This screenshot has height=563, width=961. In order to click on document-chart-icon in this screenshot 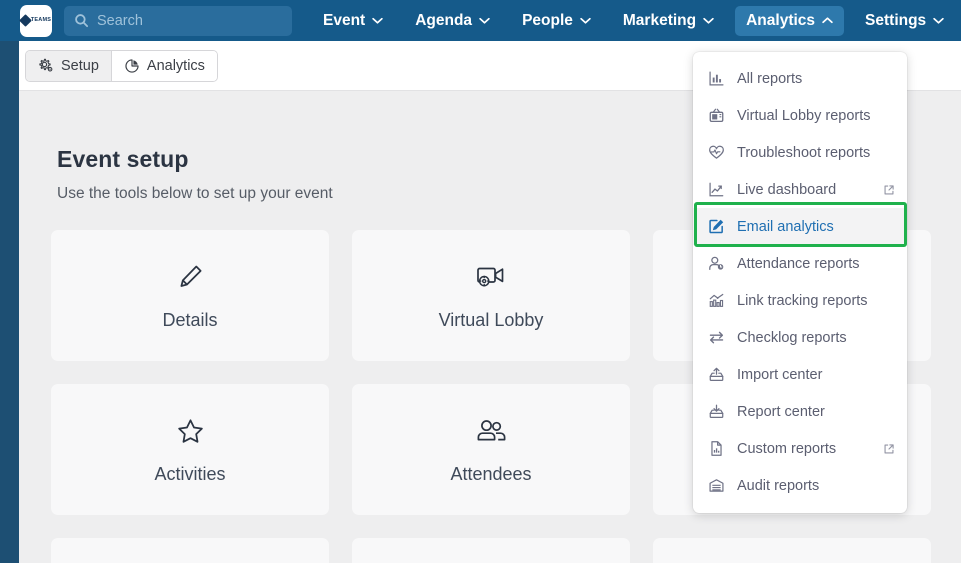, I will do `click(716, 448)`.